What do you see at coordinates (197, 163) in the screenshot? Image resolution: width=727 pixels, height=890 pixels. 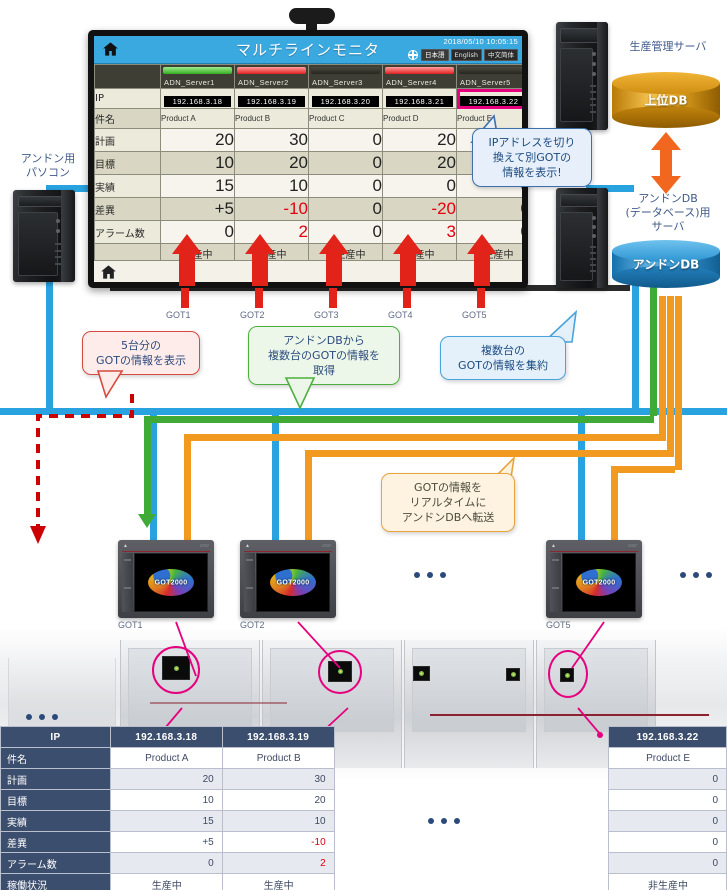 I see `target-cell-1: 10` at bounding box center [197, 163].